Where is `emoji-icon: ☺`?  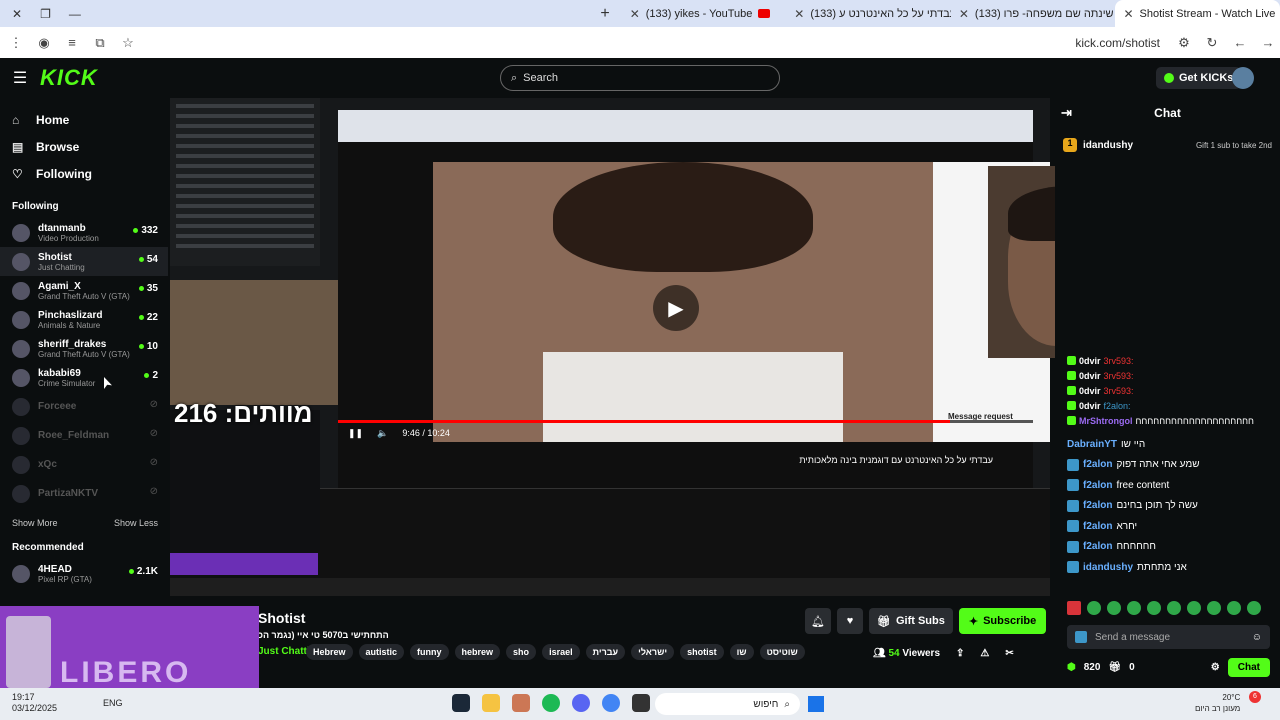
emoji-icon: ☺ is located at coordinates (1257, 637).